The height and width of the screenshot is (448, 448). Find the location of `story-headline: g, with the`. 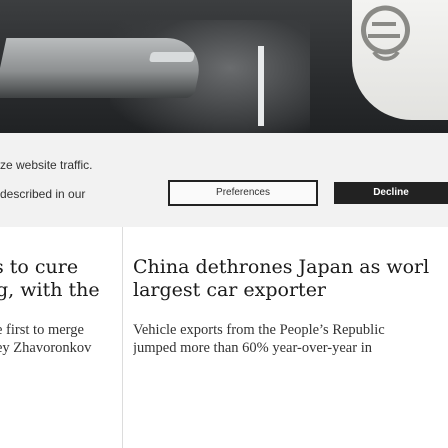

story-headline: g, with the is located at coordinates (50, 290).